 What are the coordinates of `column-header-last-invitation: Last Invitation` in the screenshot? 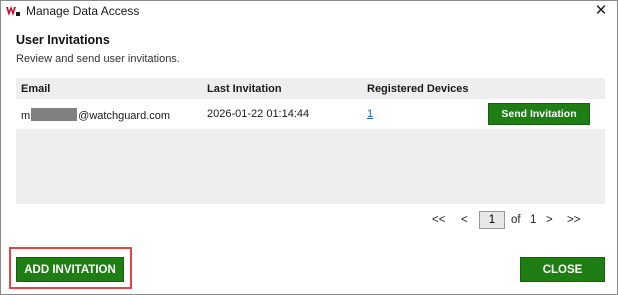 It's located at (244, 89).